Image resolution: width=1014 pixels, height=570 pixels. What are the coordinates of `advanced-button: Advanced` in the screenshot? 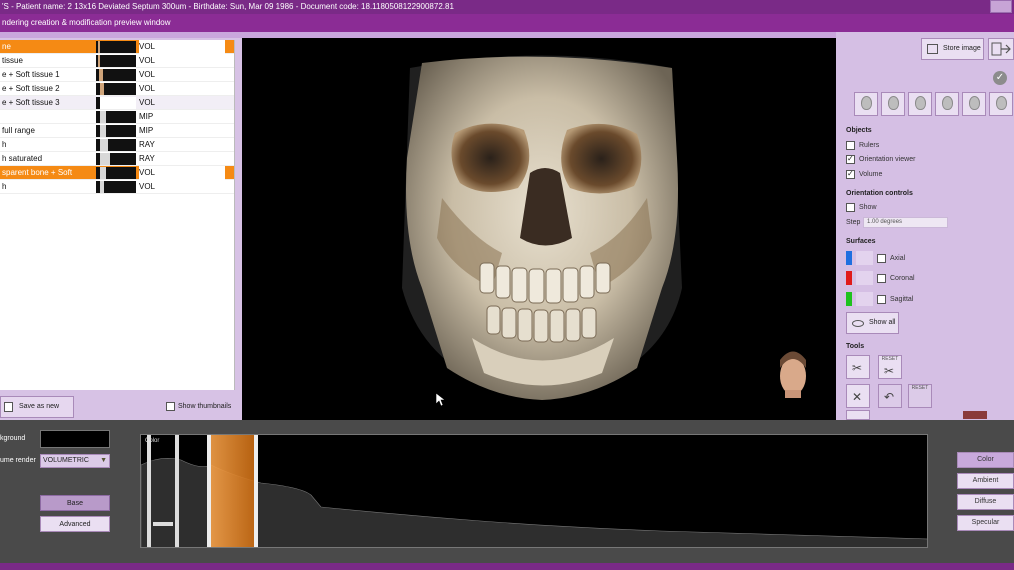 It's located at (75, 524).